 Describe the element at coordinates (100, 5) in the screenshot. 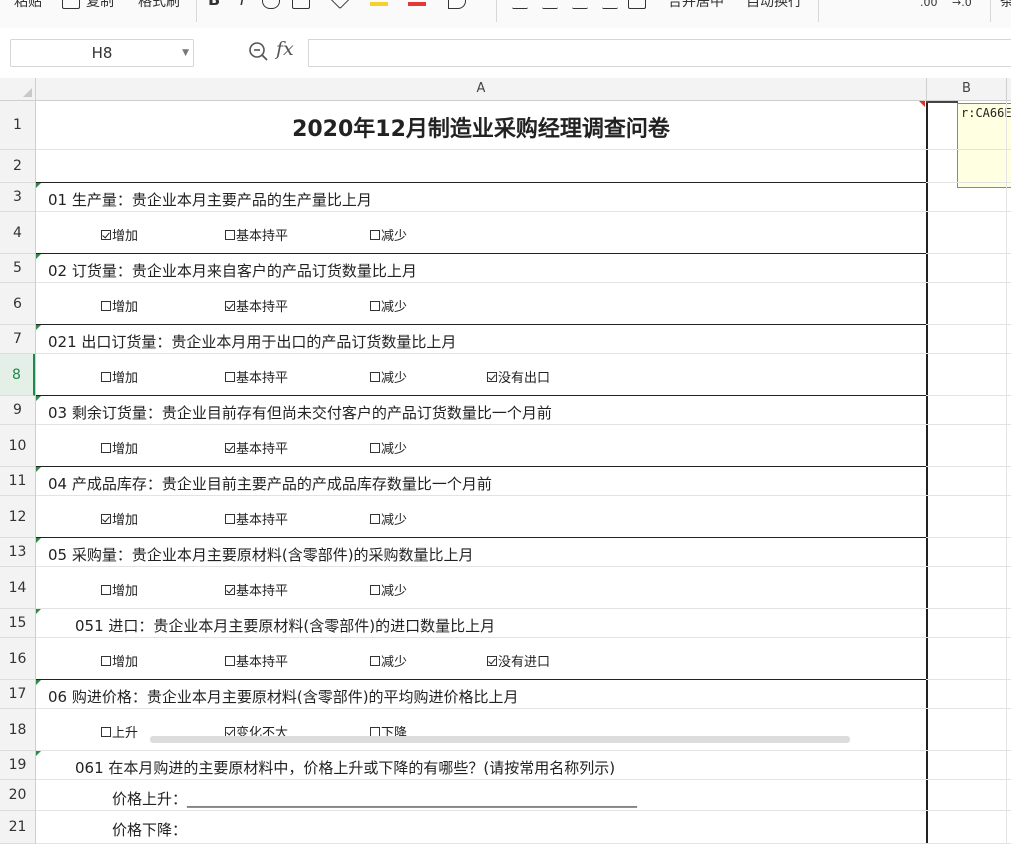

I see `copy-button: 复制` at that location.